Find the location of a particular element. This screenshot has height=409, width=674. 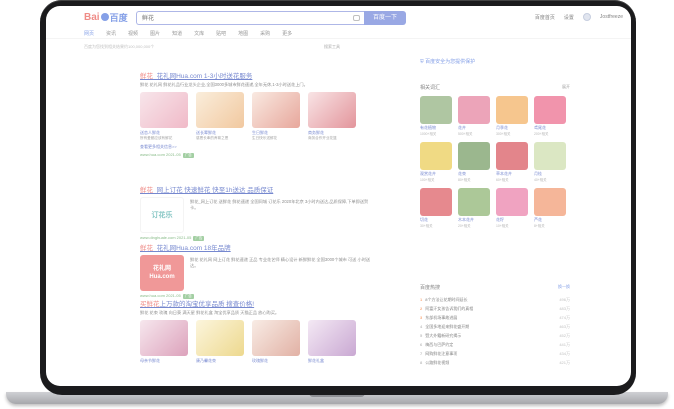

result-title: 买鲜花上万款的淘宝优享品质 搜查价格! is located at coordinates (257, 303).